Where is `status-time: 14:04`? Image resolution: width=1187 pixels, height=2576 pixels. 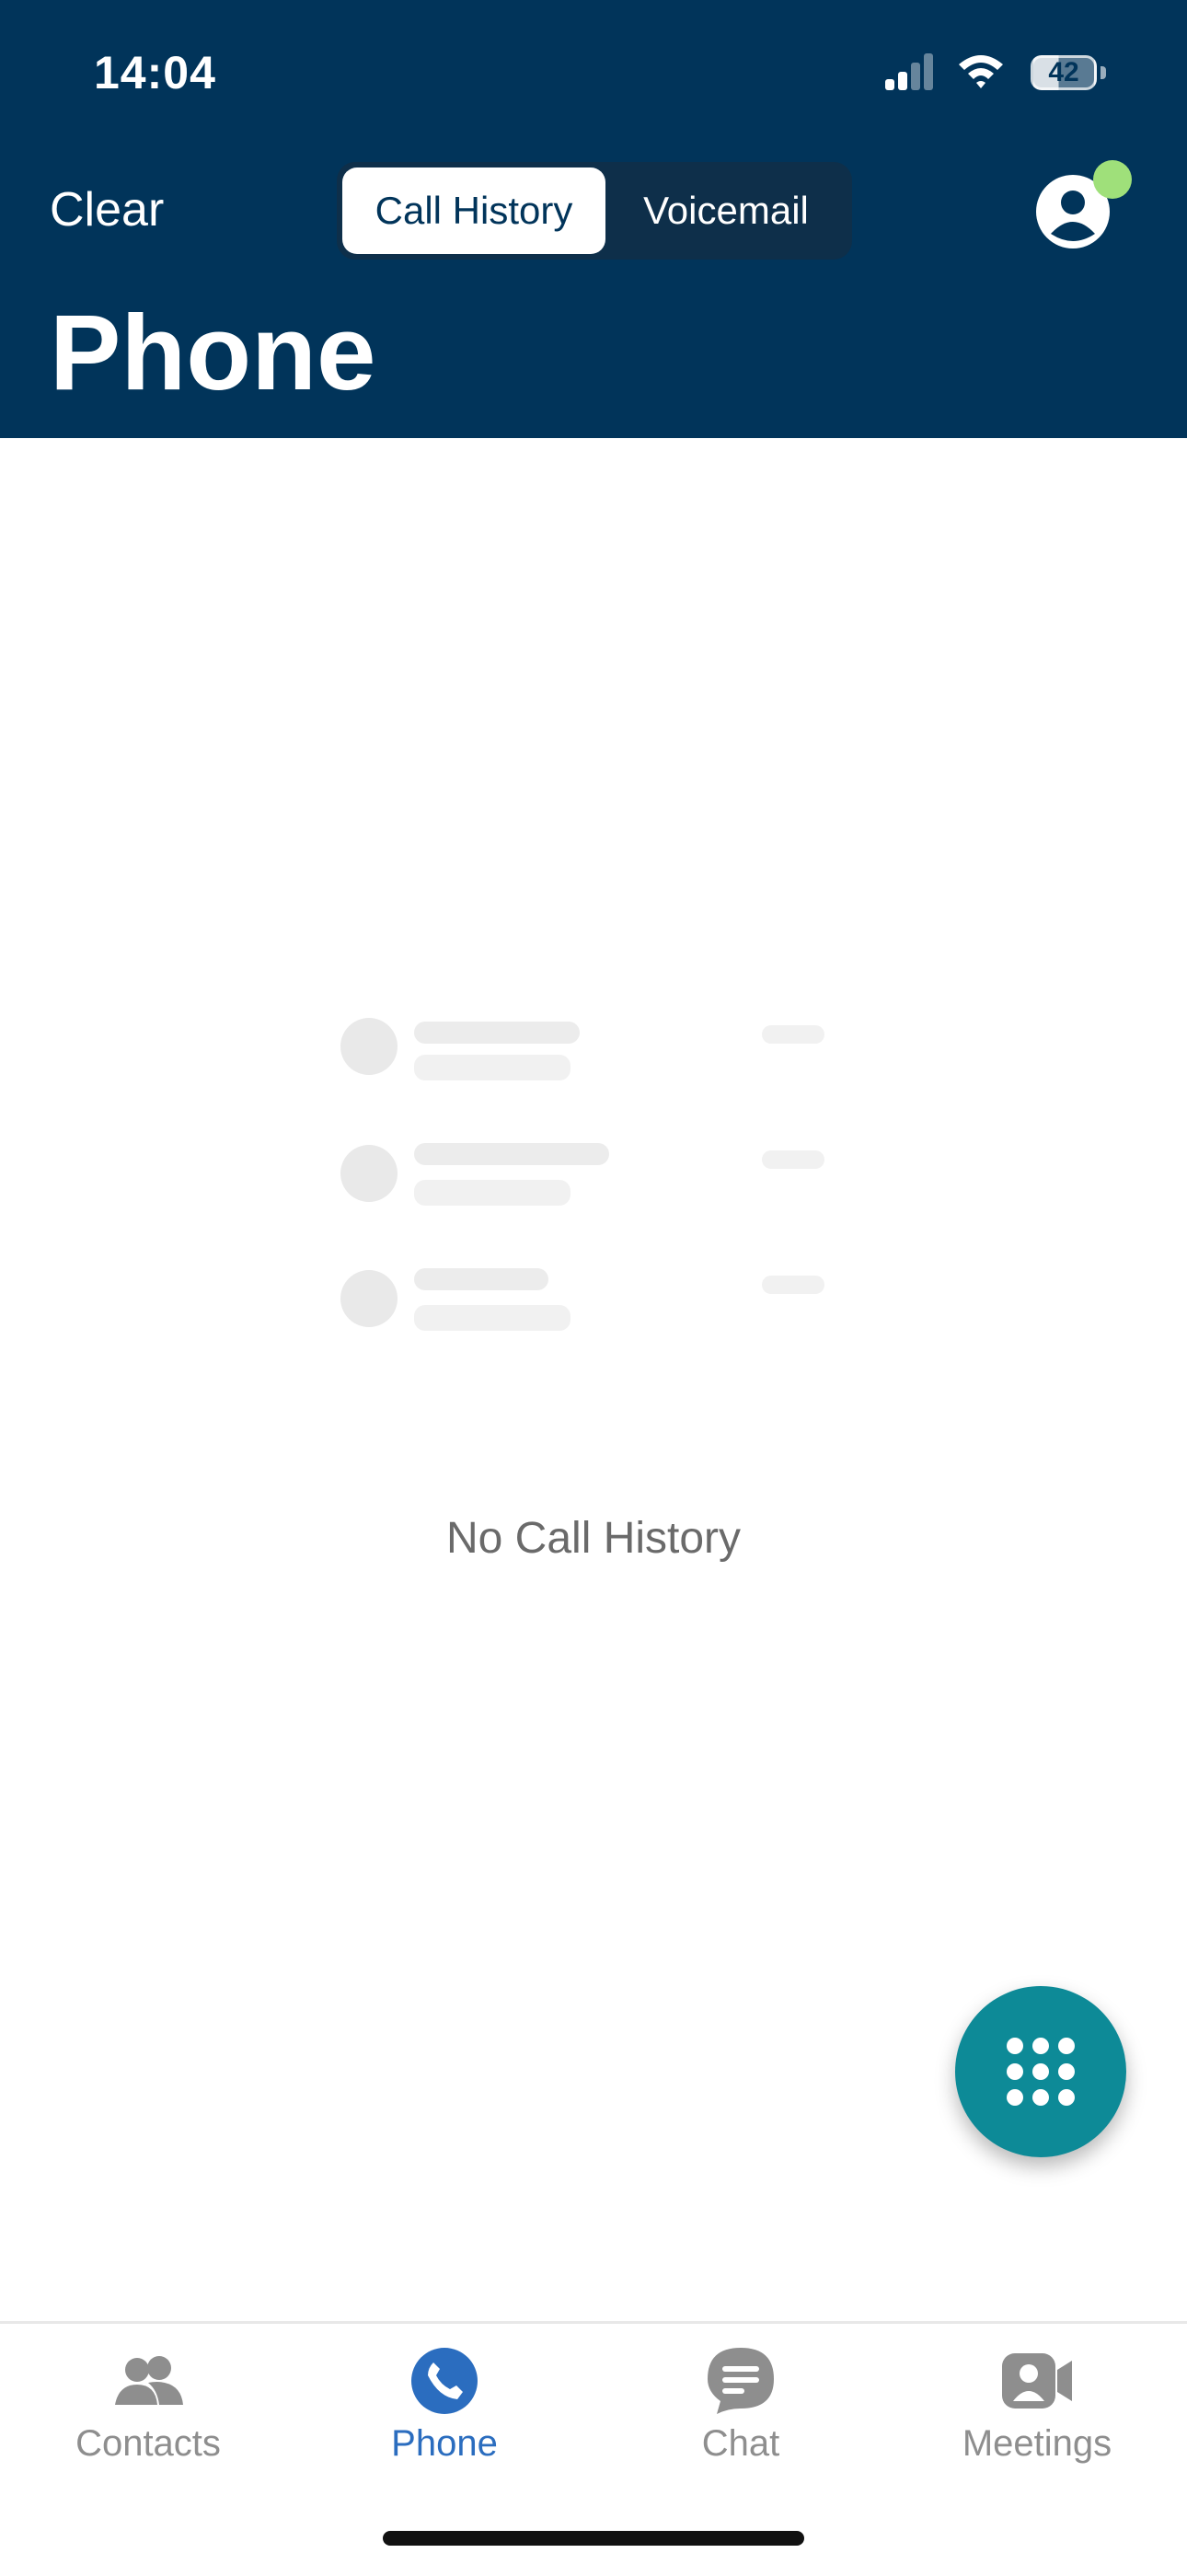
status-time: 14:04 is located at coordinates (155, 72).